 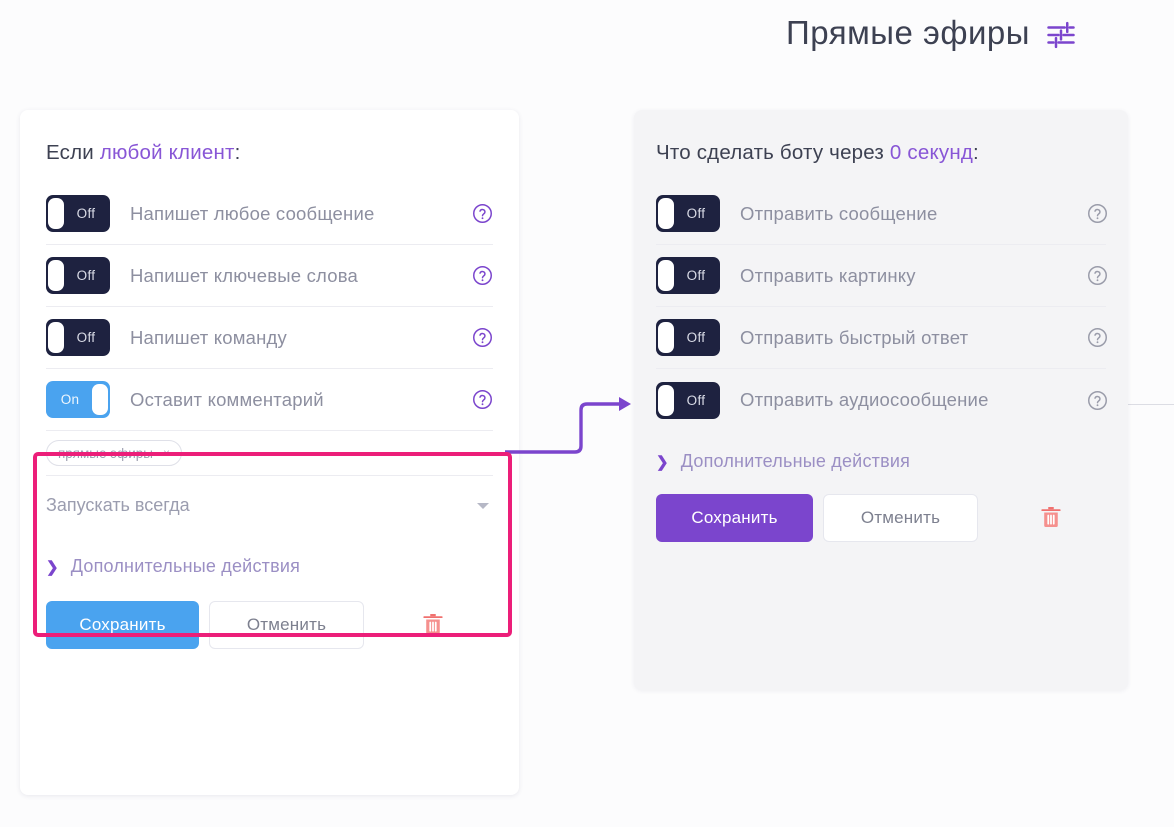 I want to click on trigger-row-comment: On Оставит комментарий, so click(x=269, y=400).